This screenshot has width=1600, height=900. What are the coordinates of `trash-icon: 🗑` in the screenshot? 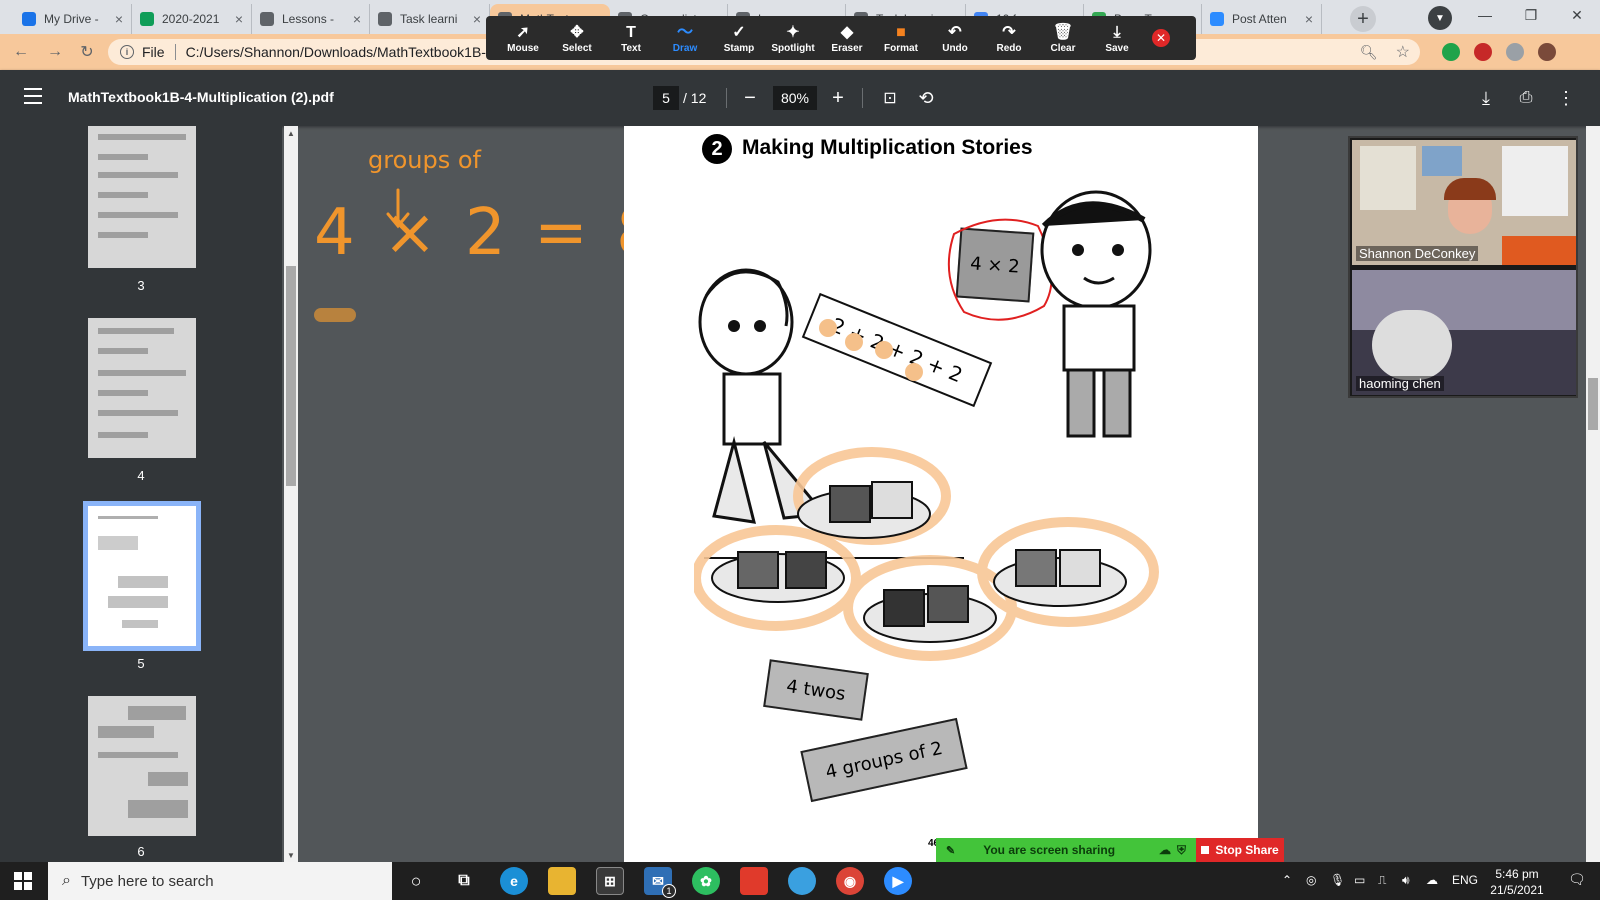 It's located at (1063, 32).